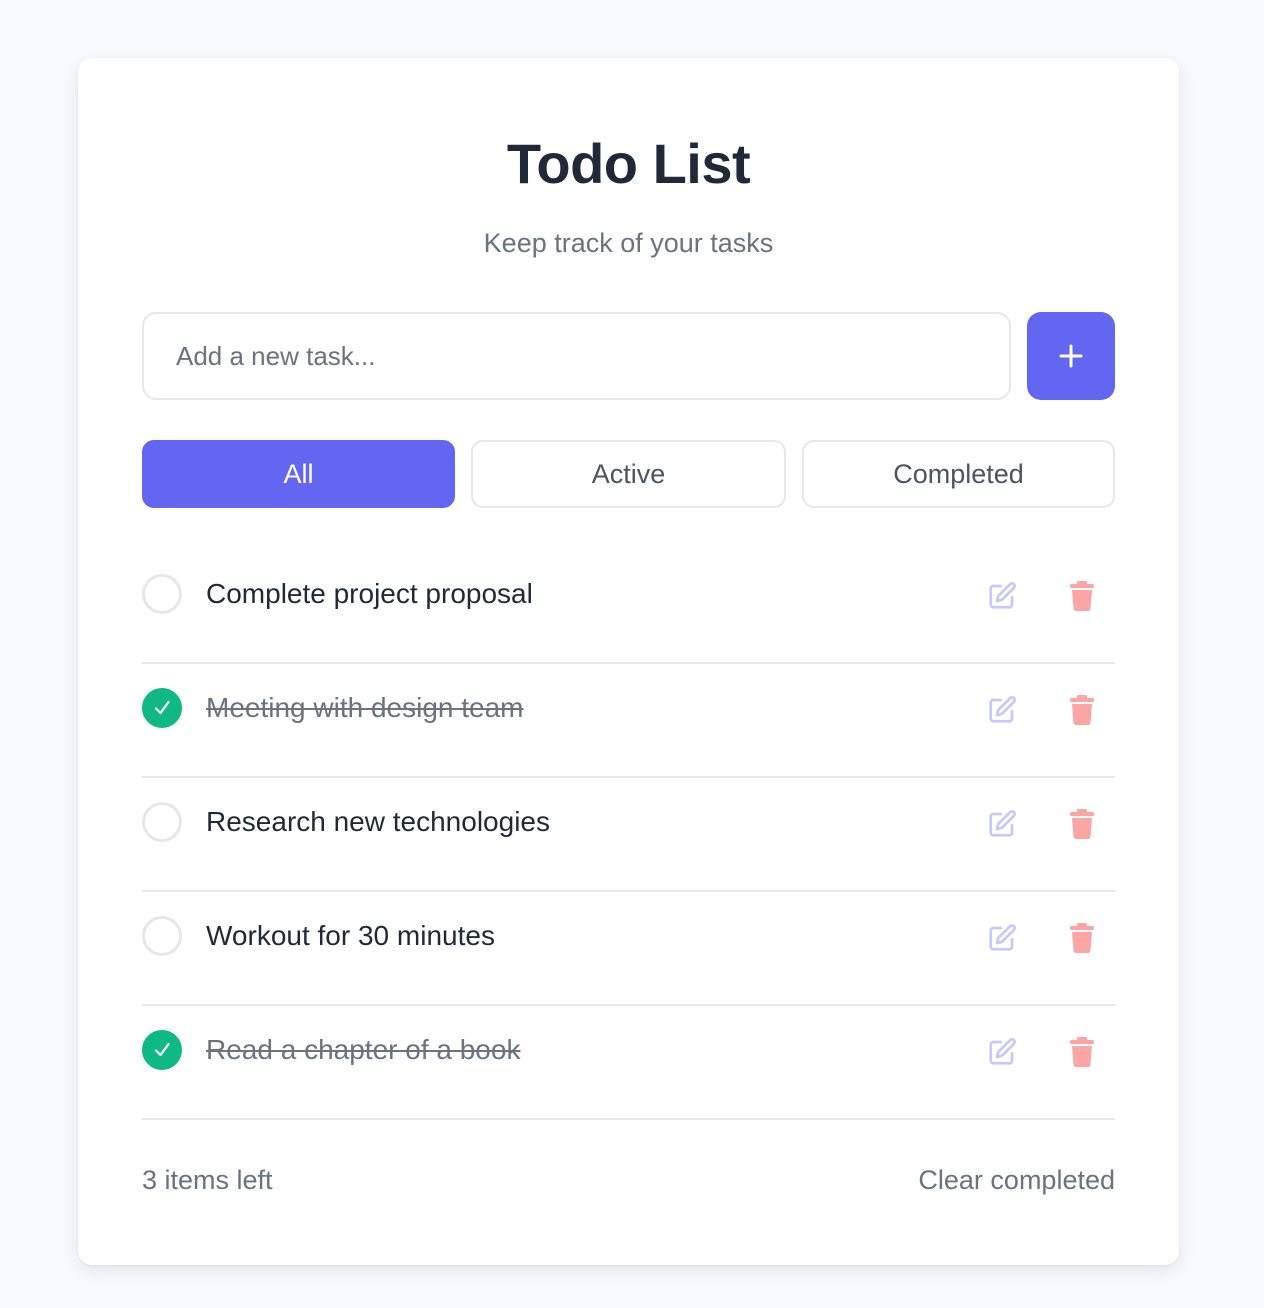  Describe the element at coordinates (628, 835) in the screenshot. I see `todo-item: Research new technologies` at that location.